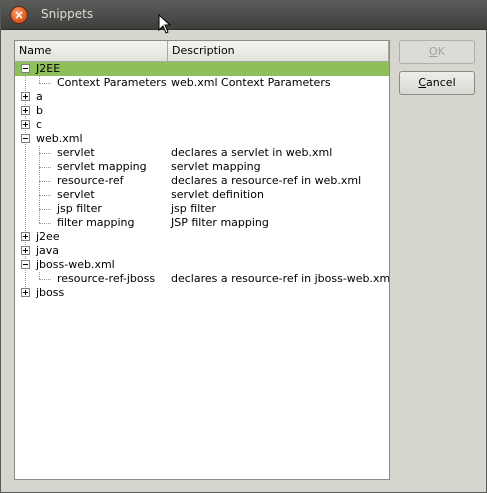 Image resolution: width=487 pixels, height=493 pixels. What do you see at coordinates (202, 237) in the screenshot?
I see `tree-row-j2ee-lower: j2ee` at bounding box center [202, 237].